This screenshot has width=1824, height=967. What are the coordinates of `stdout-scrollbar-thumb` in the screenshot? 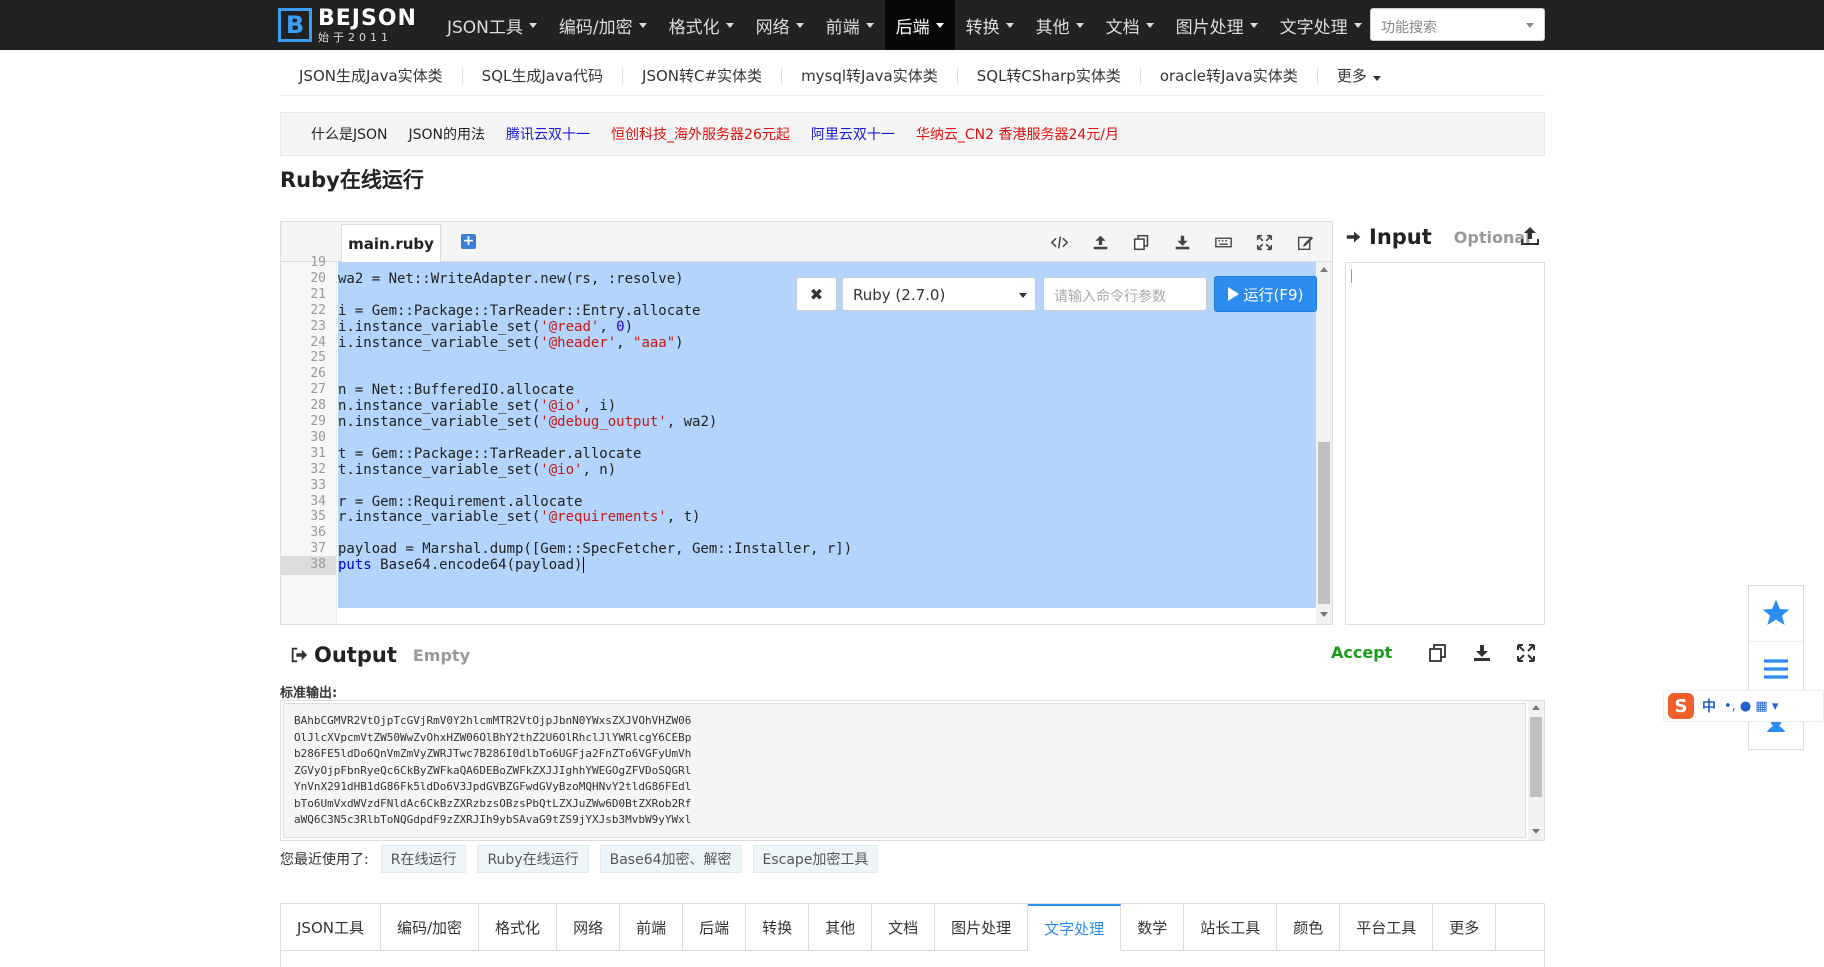 It's located at (1536, 757).